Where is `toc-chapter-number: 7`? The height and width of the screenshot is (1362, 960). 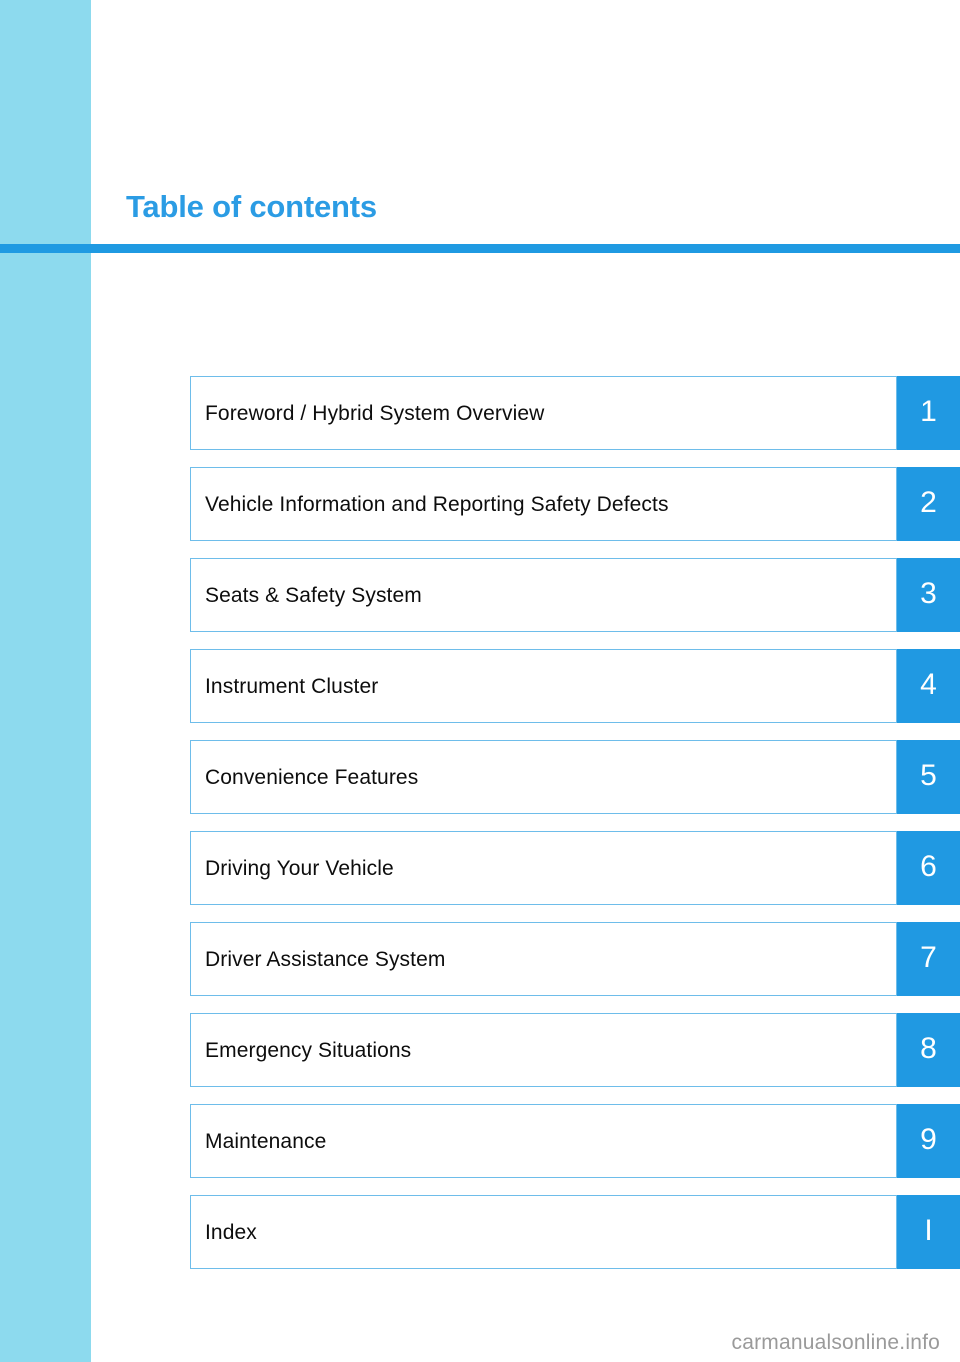
toc-chapter-number: 7 is located at coordinates (928, 957).